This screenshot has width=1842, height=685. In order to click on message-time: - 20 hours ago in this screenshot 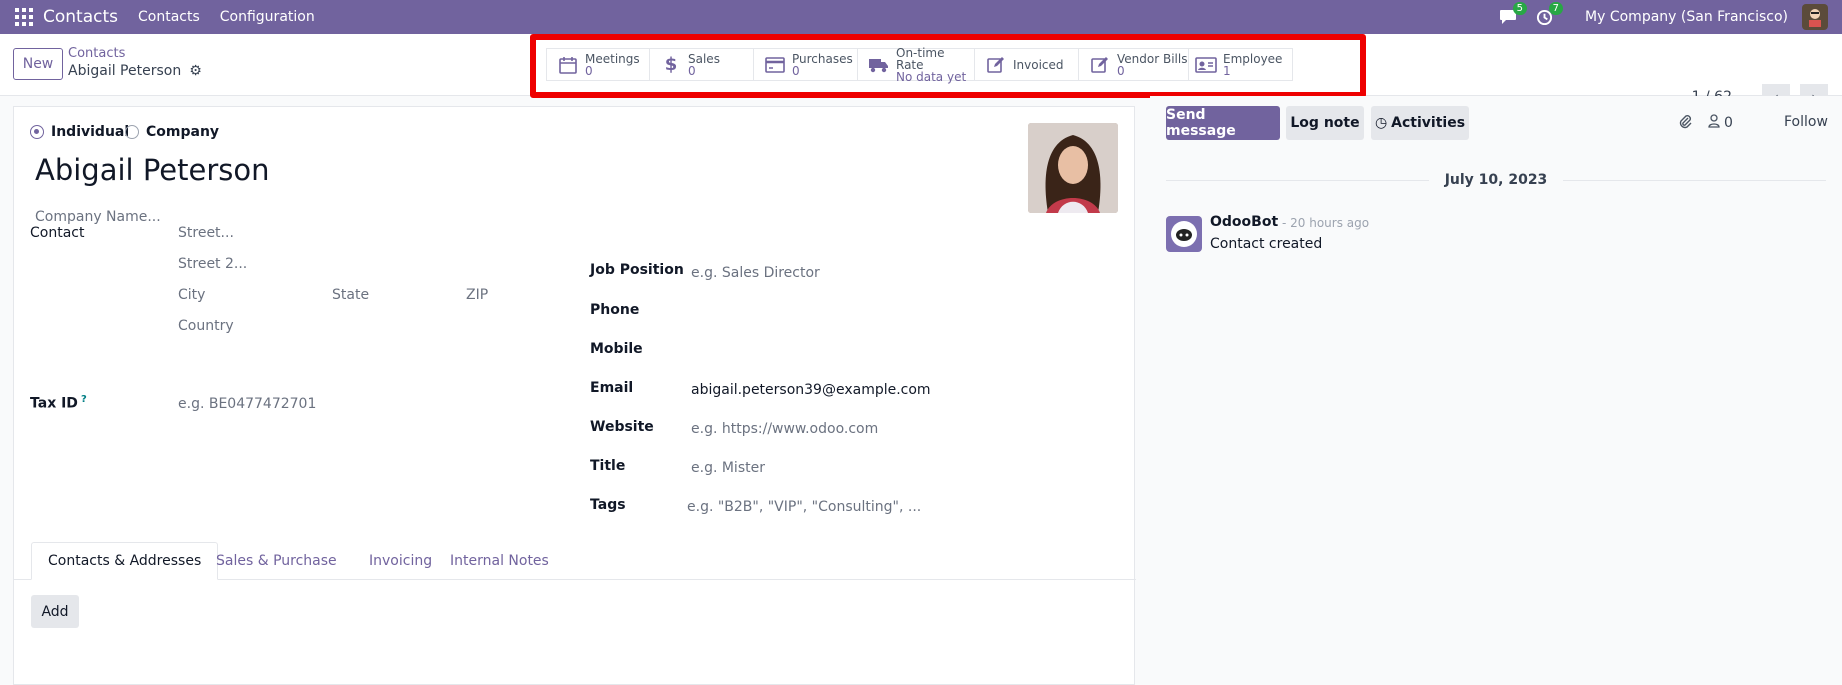, I will do `click(1326, 223)`.